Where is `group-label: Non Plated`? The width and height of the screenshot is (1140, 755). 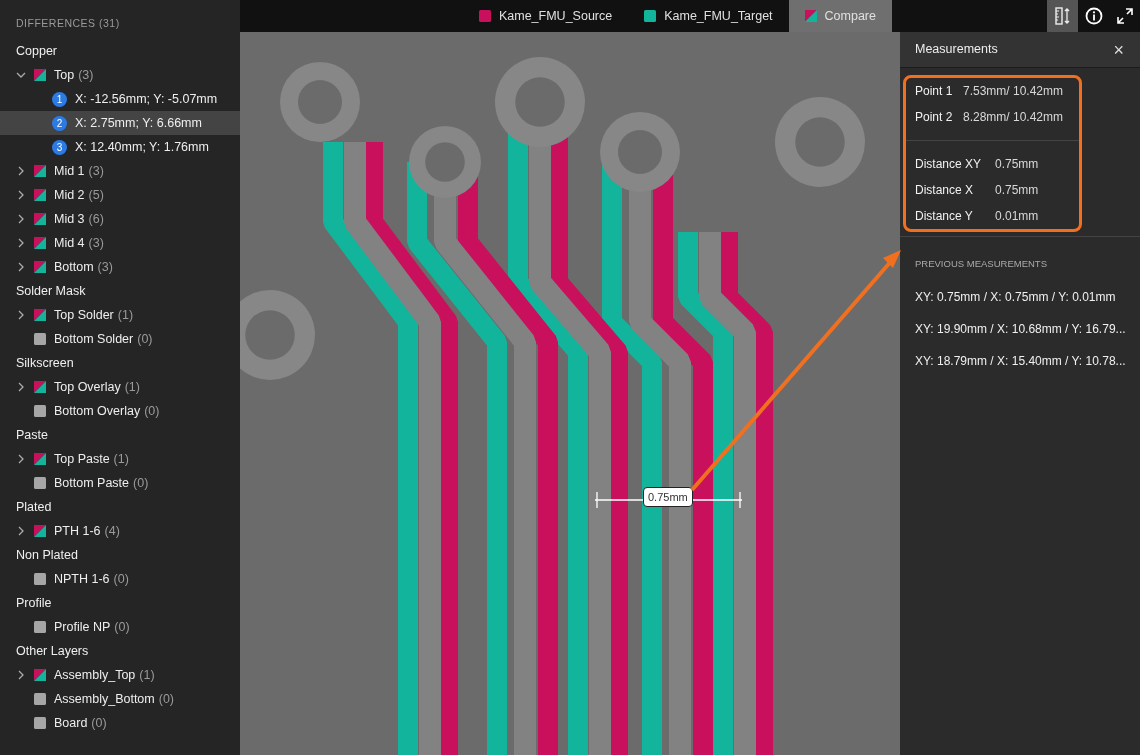 group-label: Non Plated is located at coordinates (47, 555).